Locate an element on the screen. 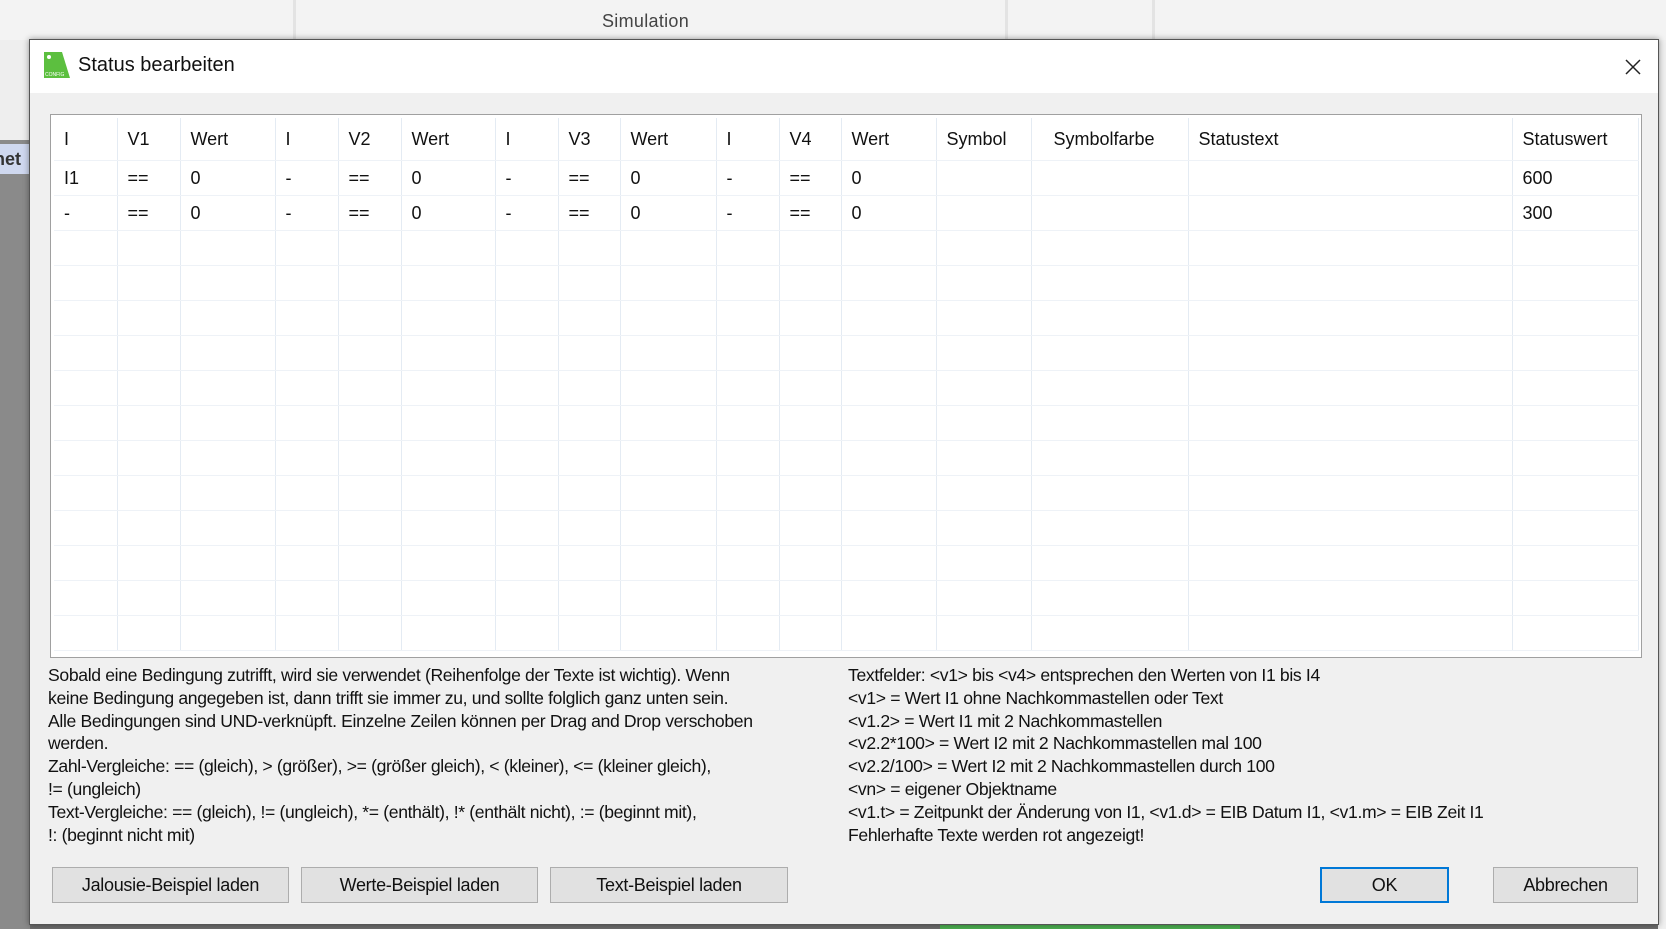 This screenshot has width=1666, height=929. table-cell: == is located at coordinates (370, 213).